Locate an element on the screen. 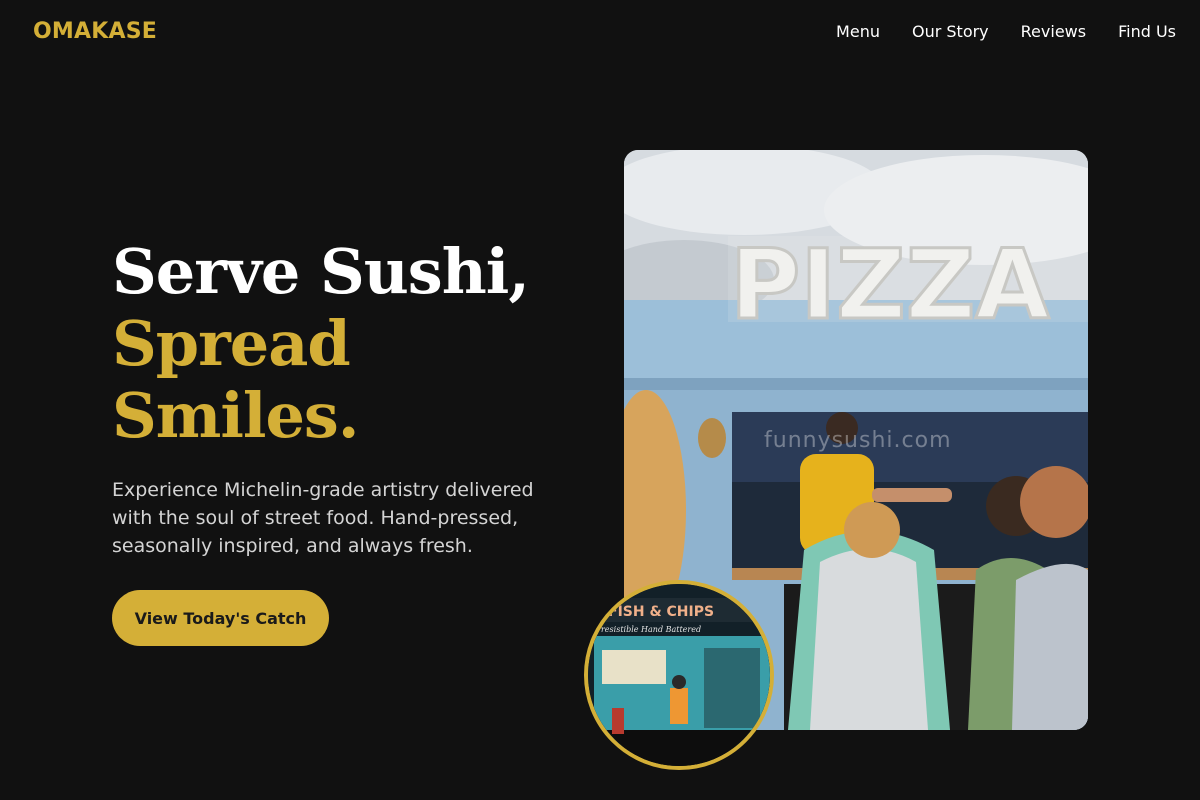  hero-title-line-3: Smiles. is located at coordinates (235, 415).